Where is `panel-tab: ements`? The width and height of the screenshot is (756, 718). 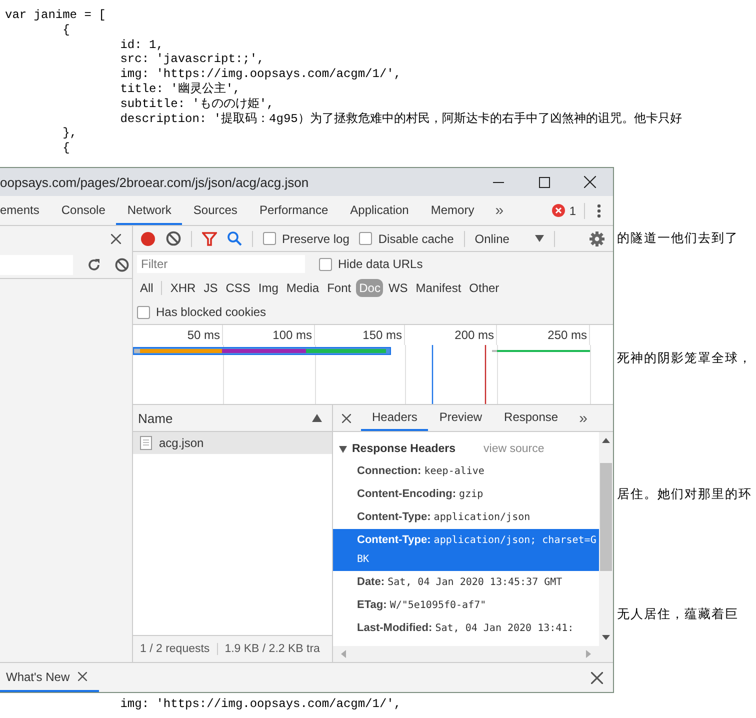
panel-tab: ements is located at coordinates (25, 210).